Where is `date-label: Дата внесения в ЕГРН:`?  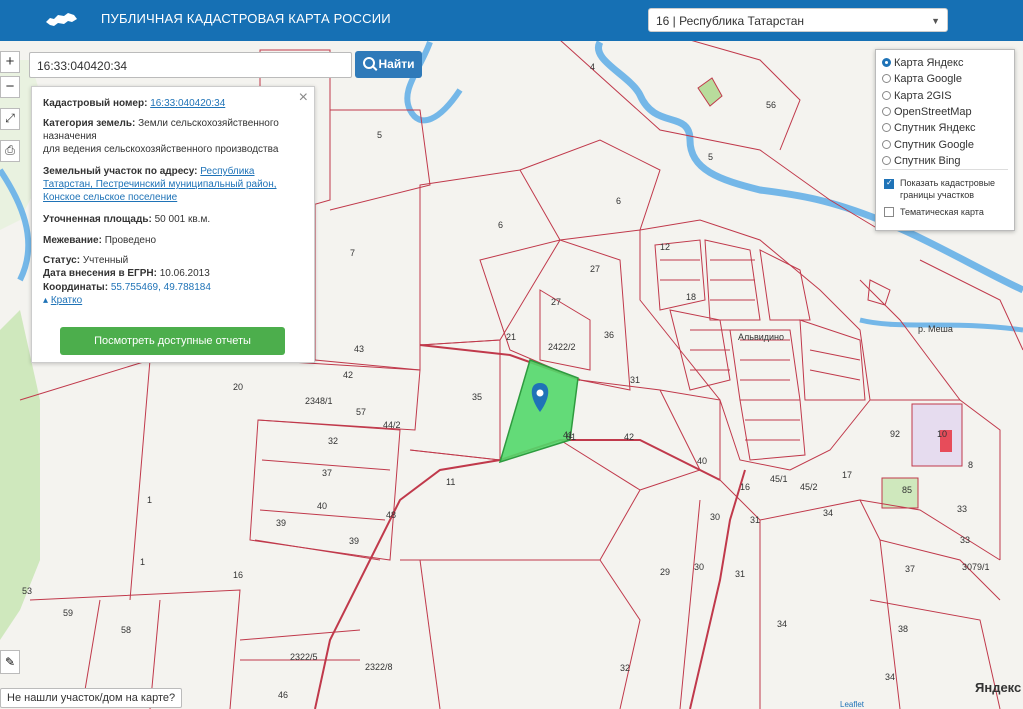
date-label: Дата внесения в ЕГРН: is located at coordinates (100, 273).